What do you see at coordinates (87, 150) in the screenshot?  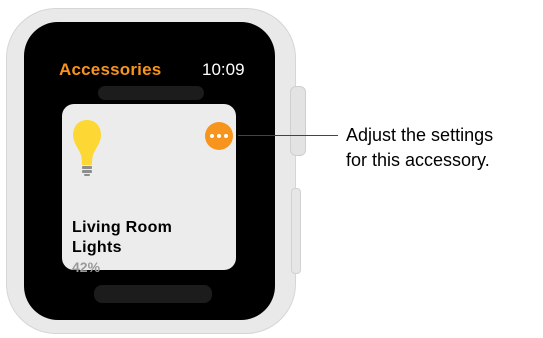 I see `lightbulb-icon` at bounding box center [87, 150].